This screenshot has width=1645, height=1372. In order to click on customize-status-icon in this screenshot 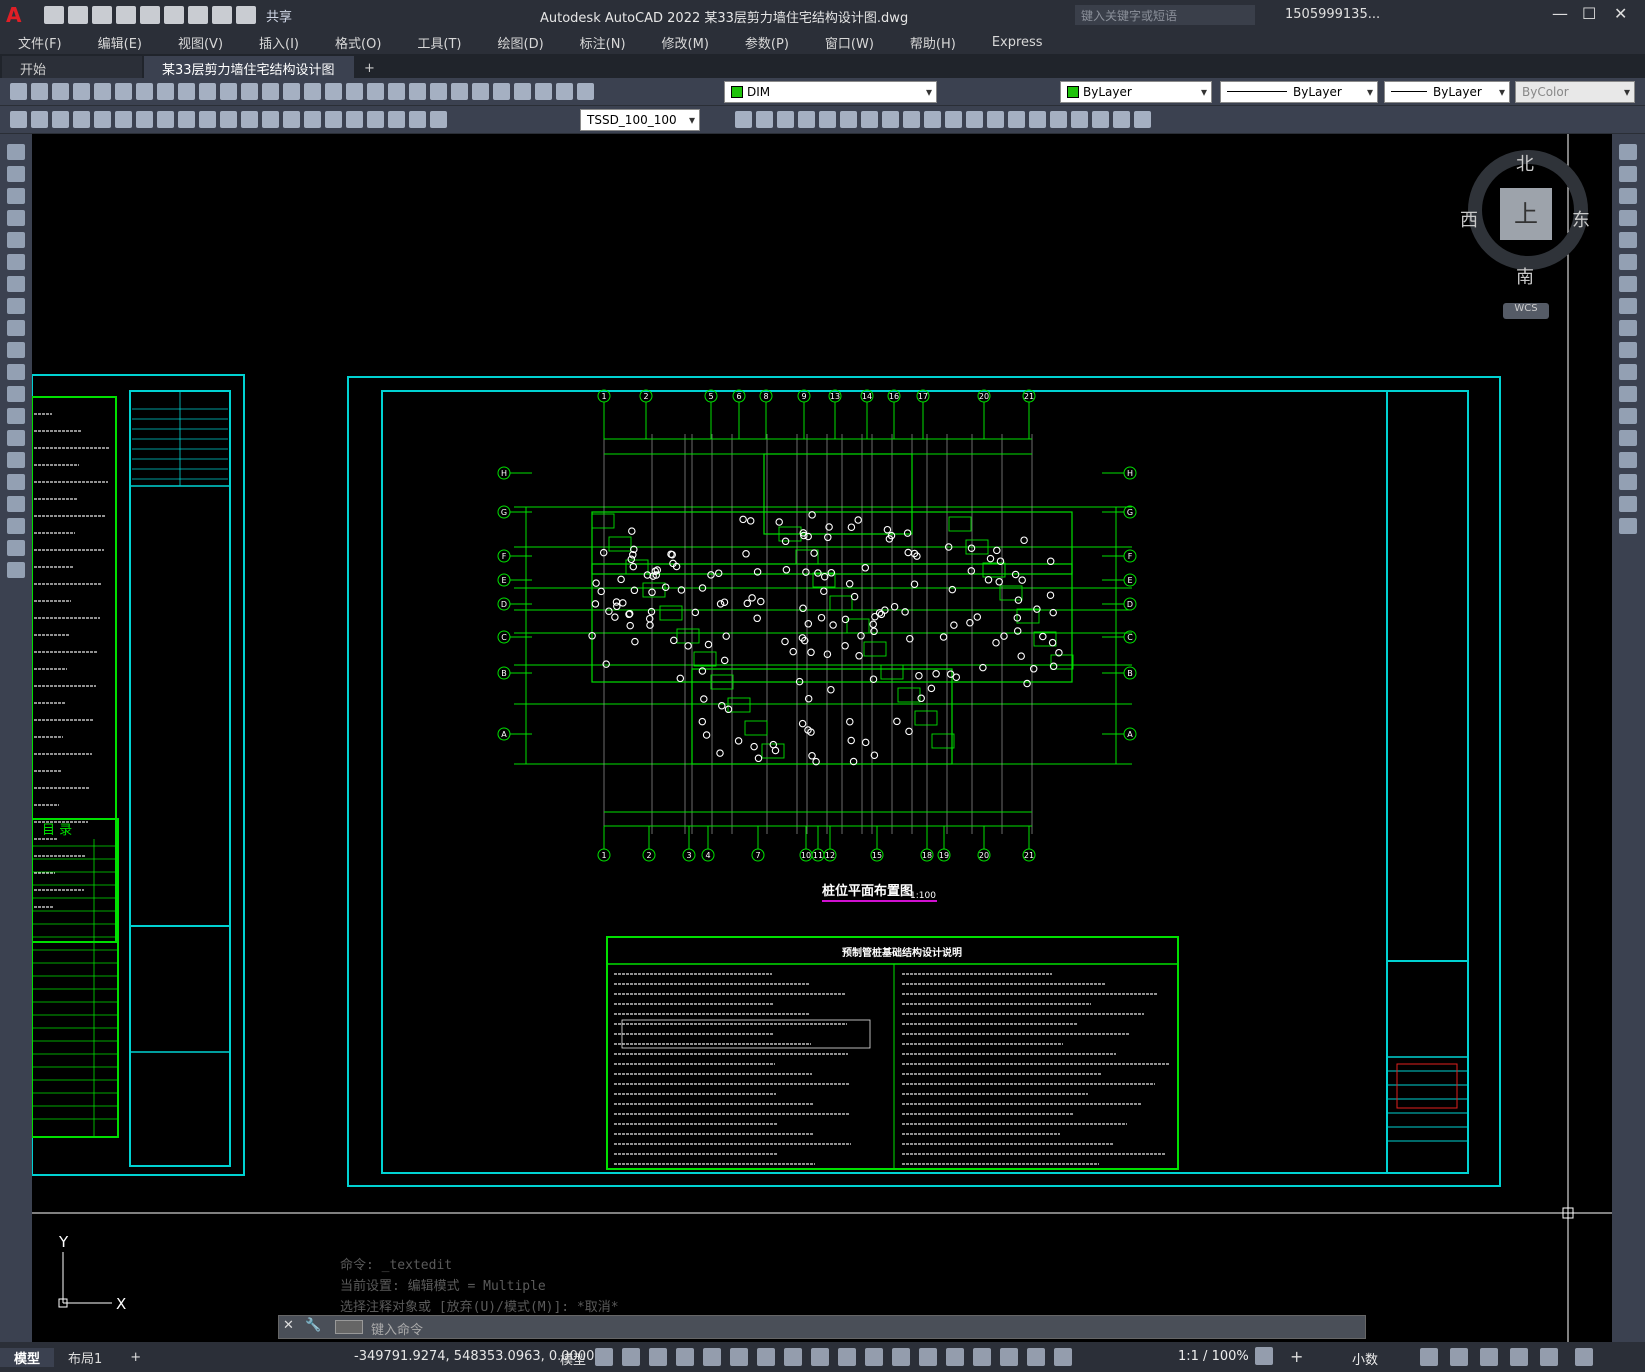, I will do `click(1584, 1357)`.